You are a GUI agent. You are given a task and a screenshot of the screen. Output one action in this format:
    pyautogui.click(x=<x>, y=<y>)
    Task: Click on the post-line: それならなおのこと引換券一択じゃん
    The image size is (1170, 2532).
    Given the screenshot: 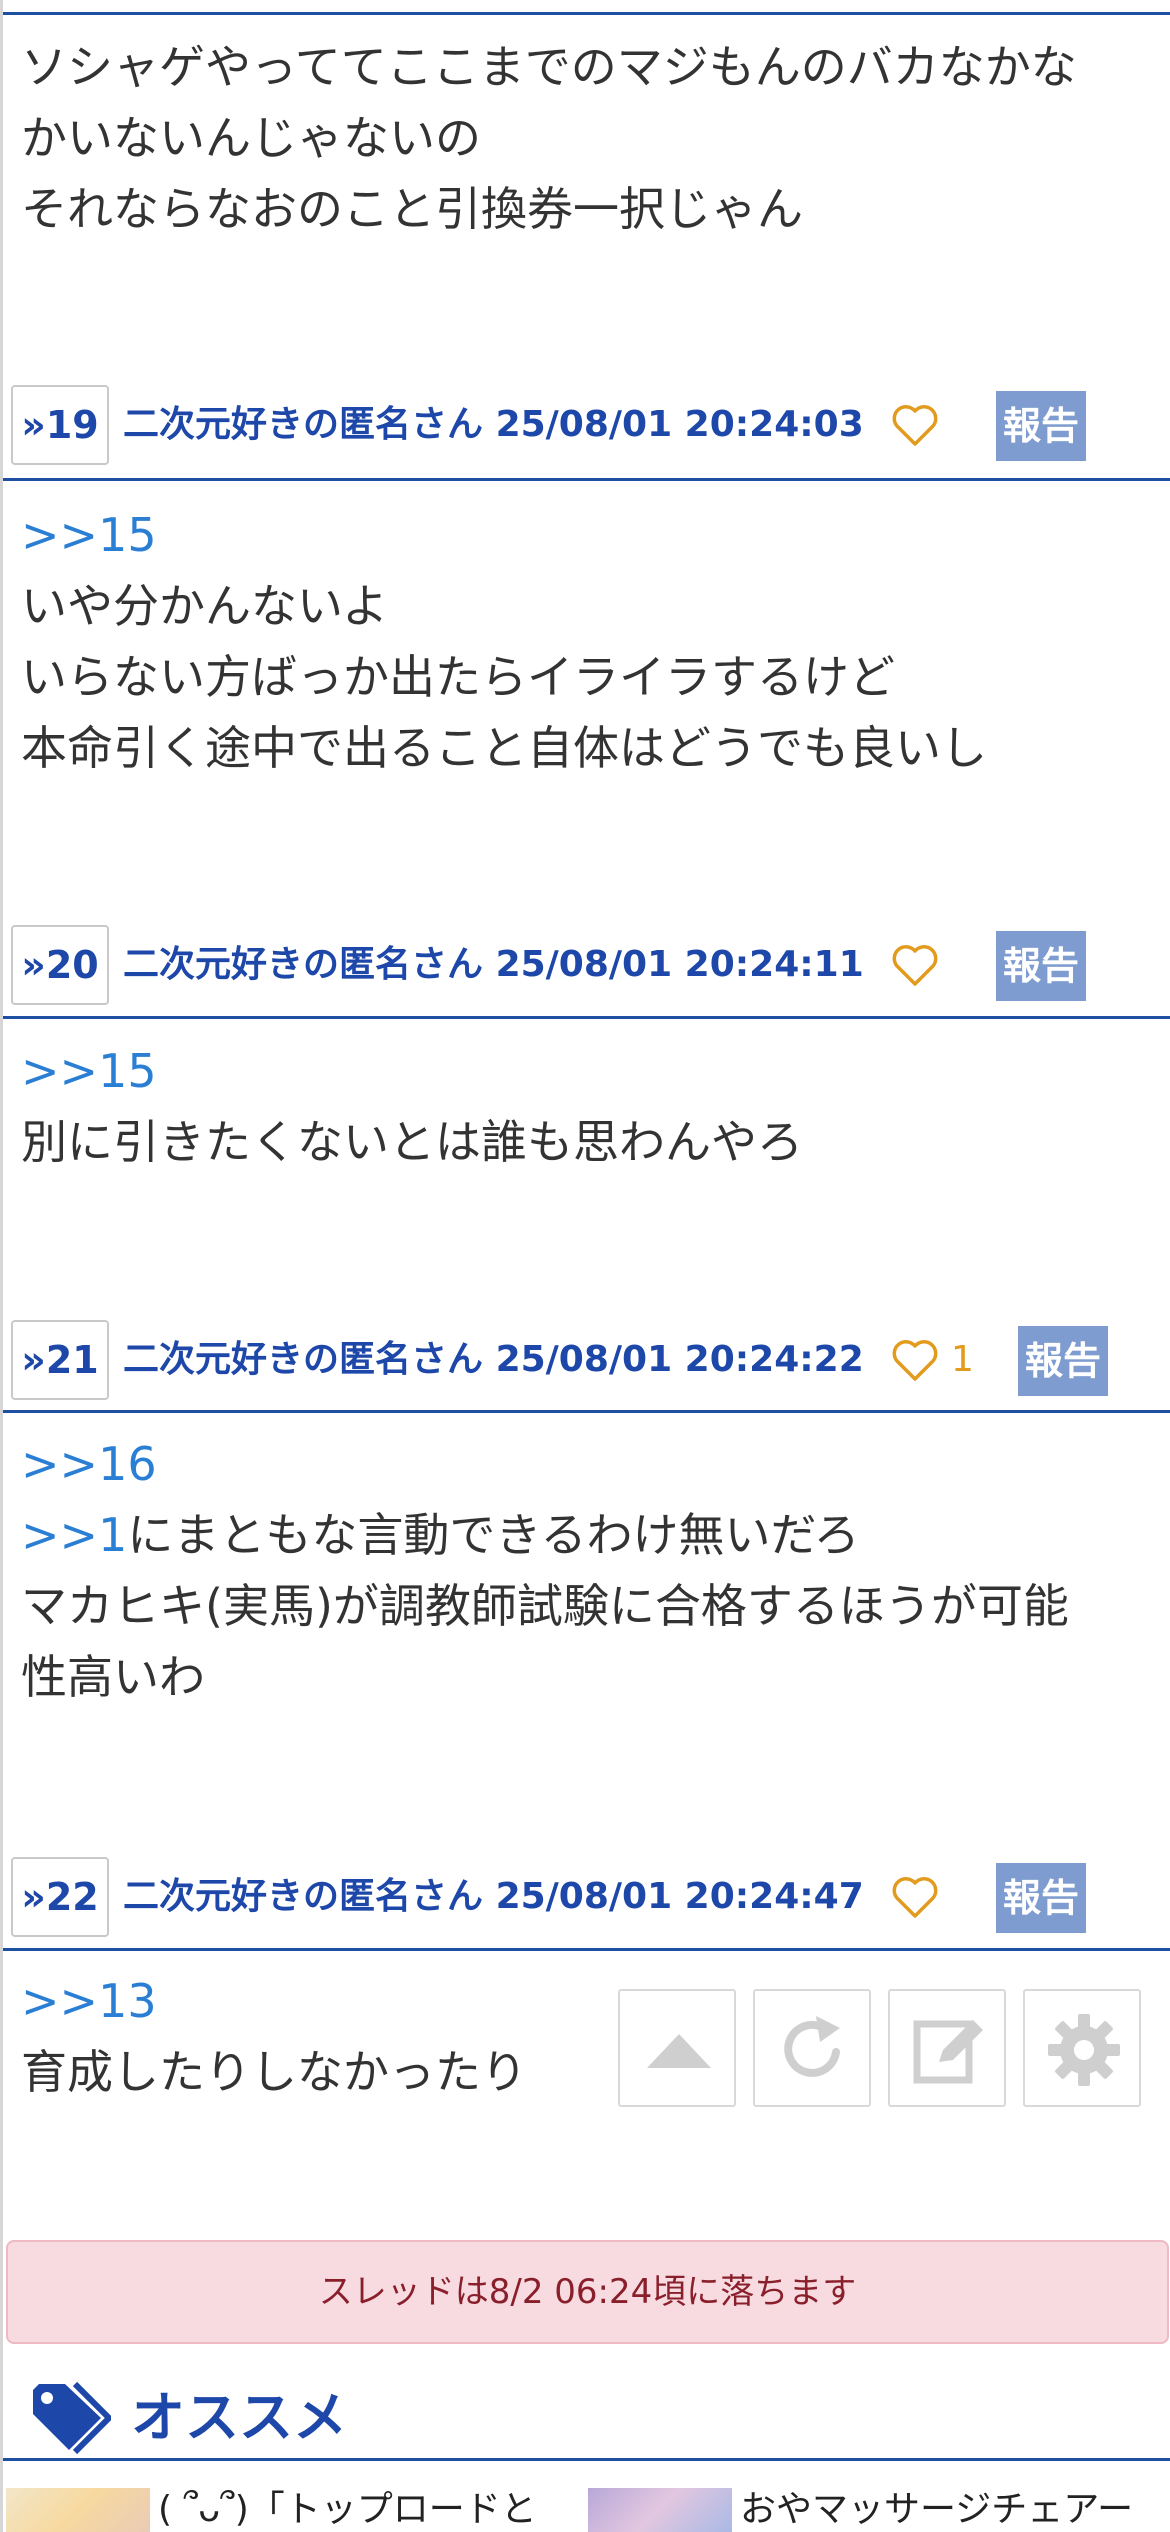 What is the action you would take?
    pyautogui.click(x=412, y=209)
    